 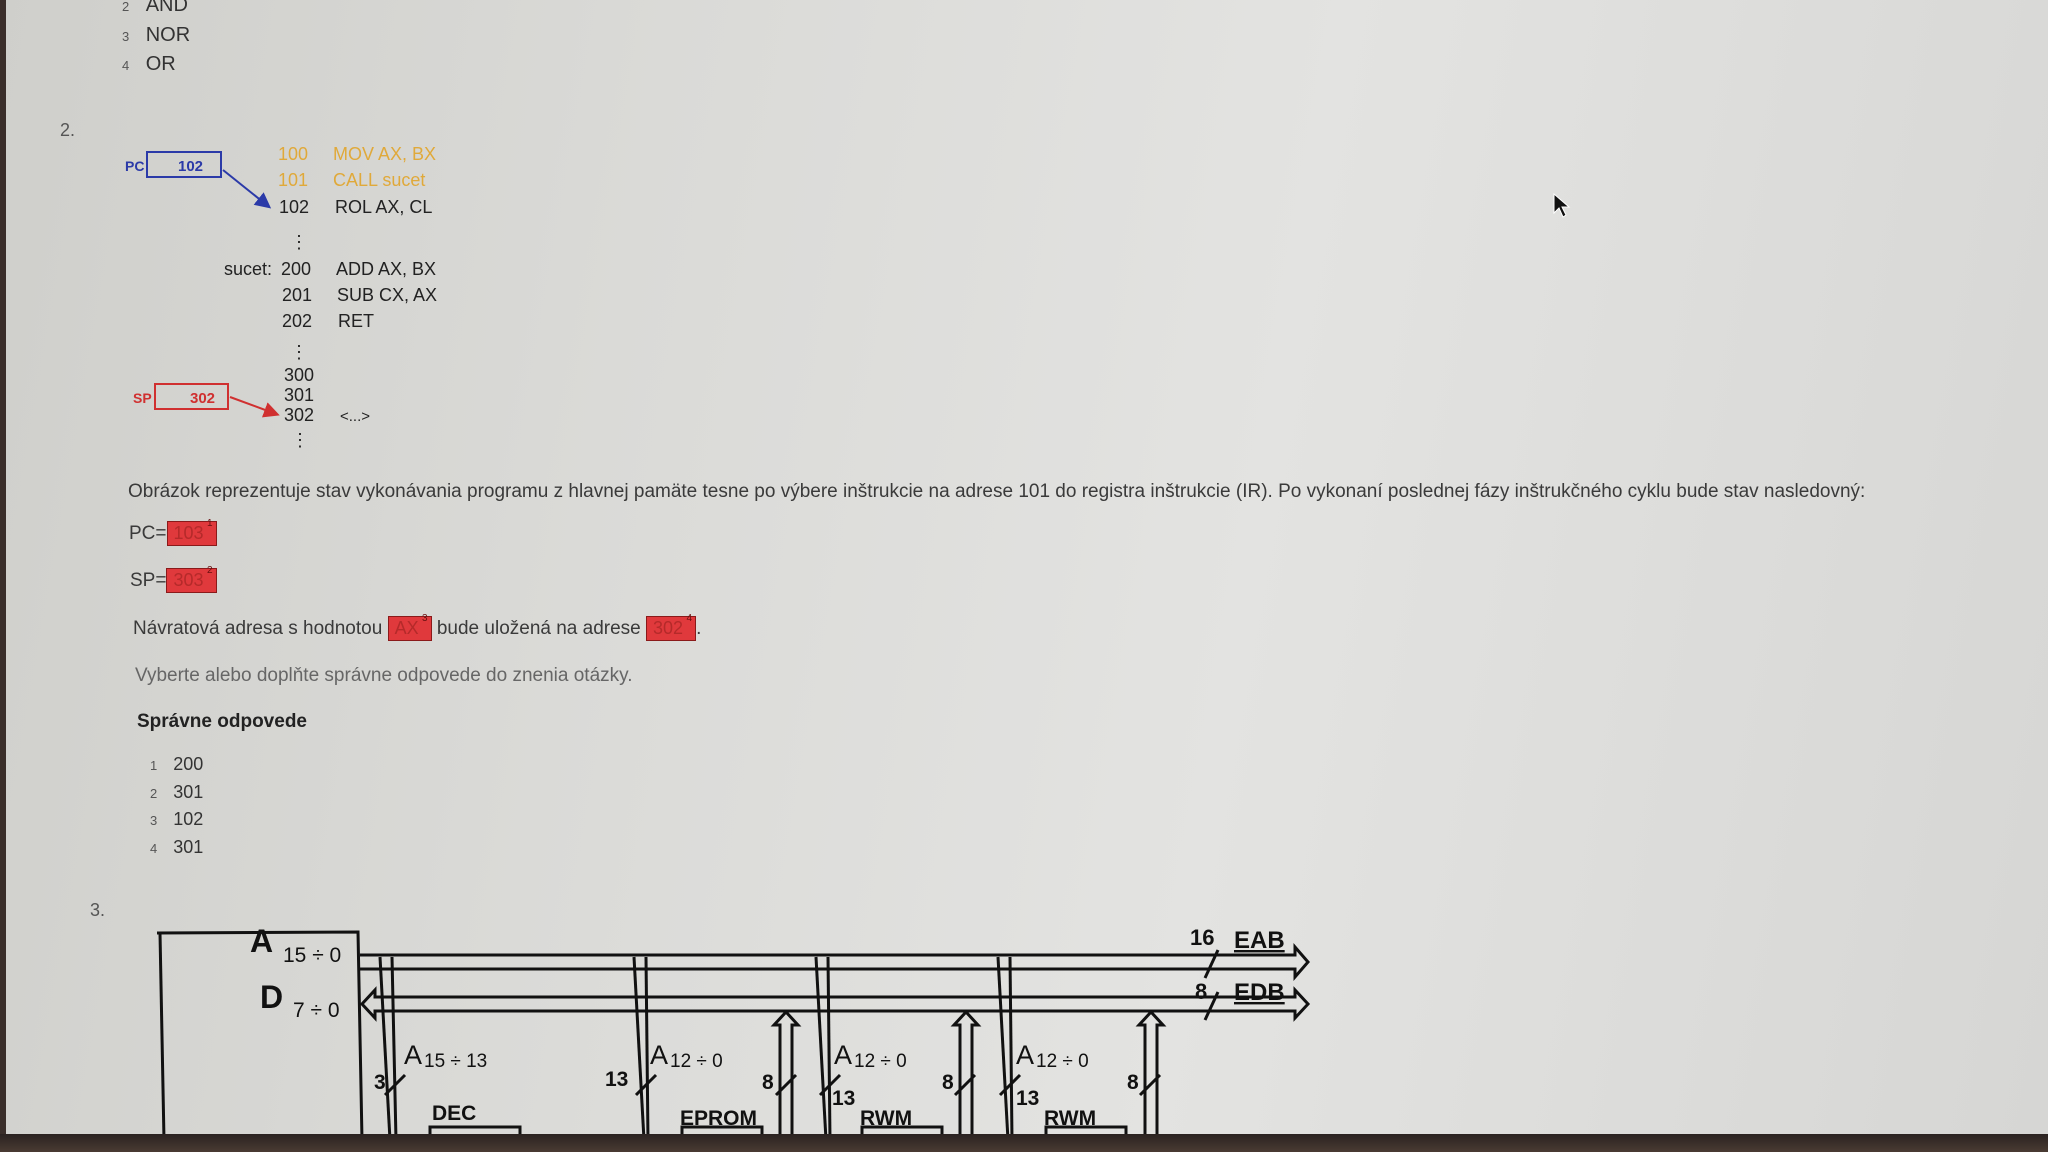 What do you see at coordinates (383, 207) in the screenshot?
I see `mem-instr: ROL AX, CL` at bounding box center [383, 207].